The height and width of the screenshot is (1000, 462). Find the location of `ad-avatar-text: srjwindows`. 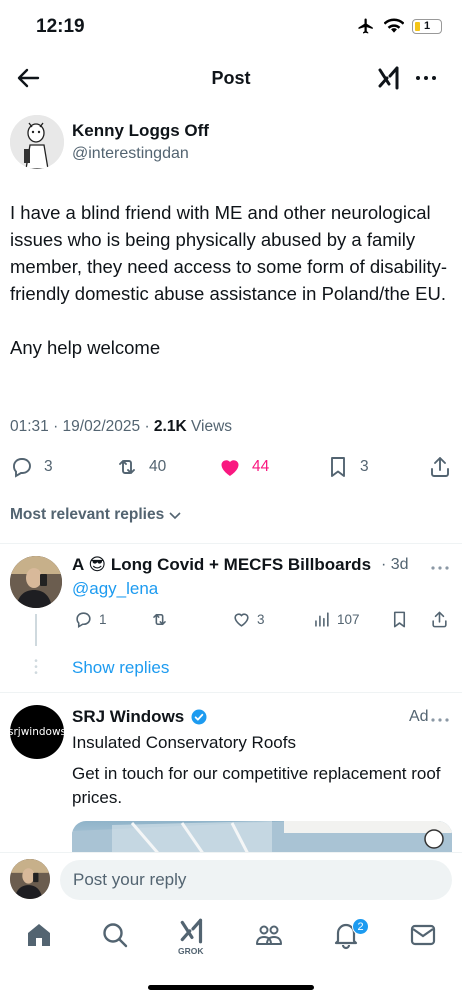

ad-avatar-text: srjwindows is located at coordinates (37, 732).